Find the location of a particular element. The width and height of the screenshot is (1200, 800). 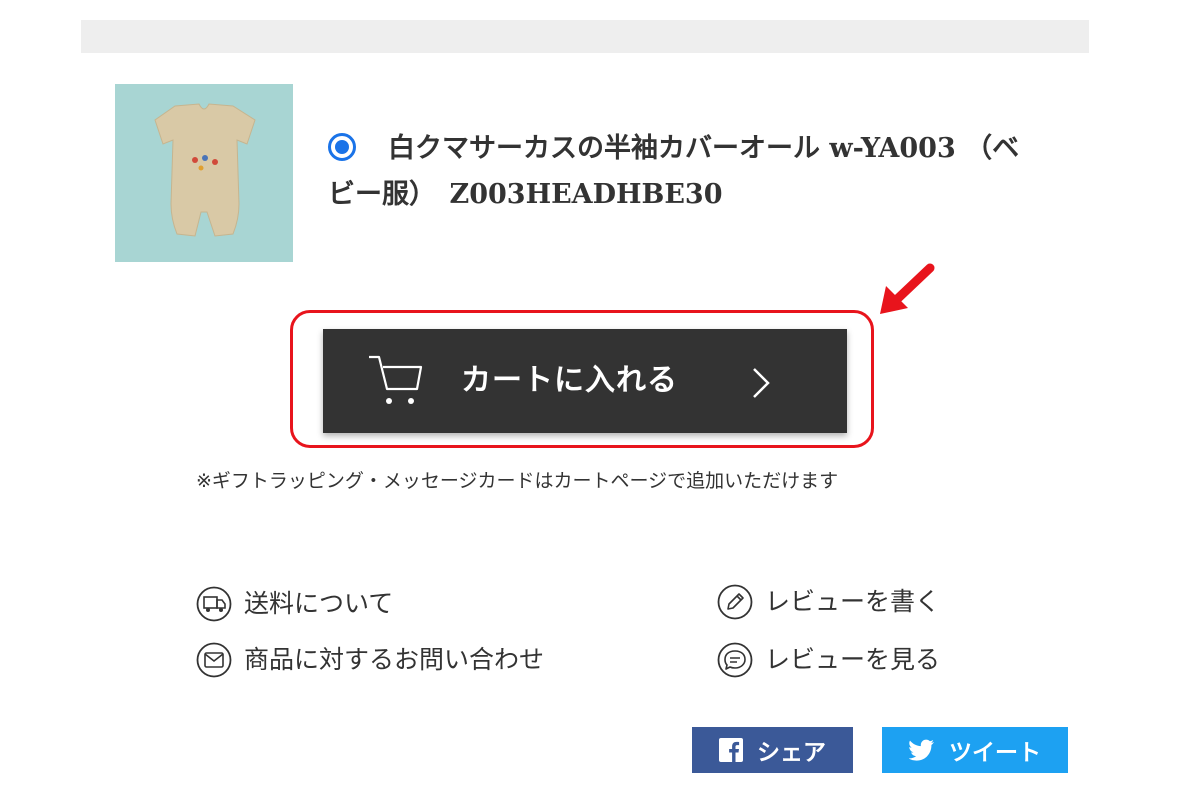

product-image is located at coordinates (204, 173).